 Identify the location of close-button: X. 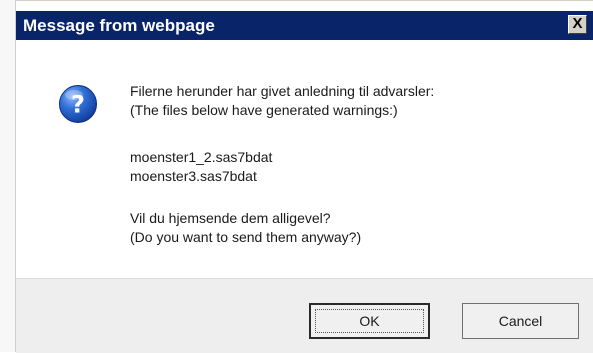
(577, 24).